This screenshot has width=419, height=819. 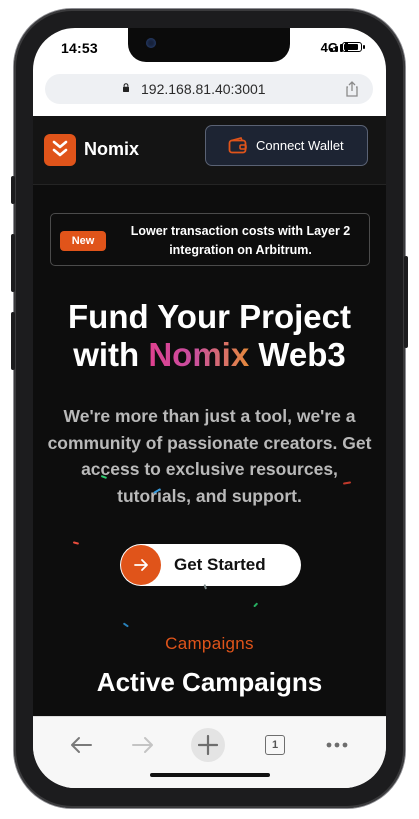 What do you see at coordinates (13, 190) in the screenshot?
I see `mute-switch` at bounding box center [13, 190].